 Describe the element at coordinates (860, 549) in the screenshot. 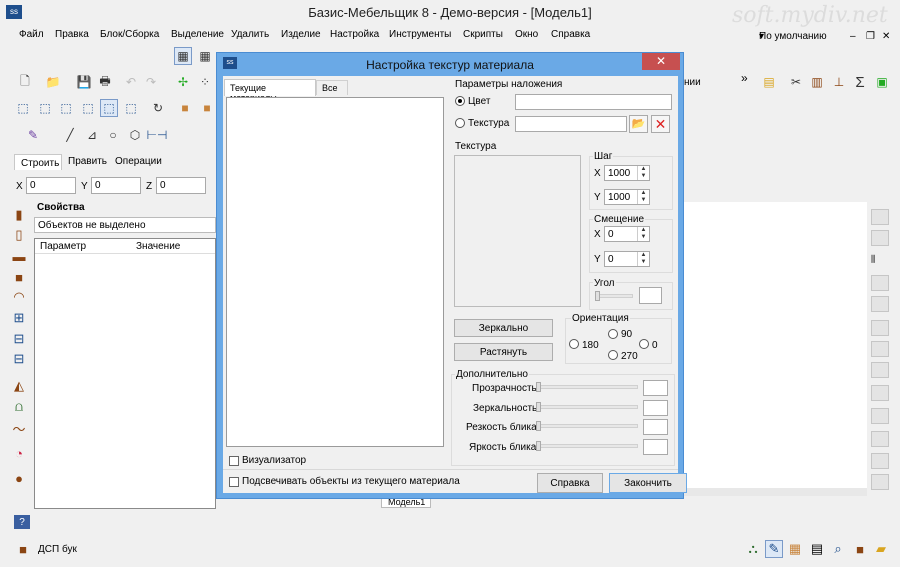

I see `status-tool-6-icon: ■` at that location.